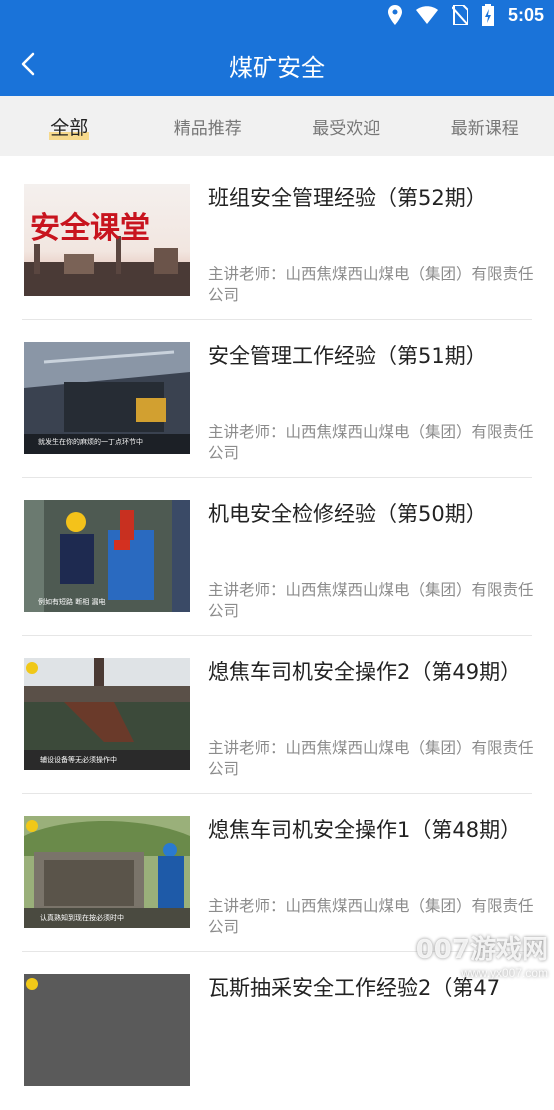 This screenshot has width=554, height=1110. I want to click on status-icons: 5:05, so click(466, 15).